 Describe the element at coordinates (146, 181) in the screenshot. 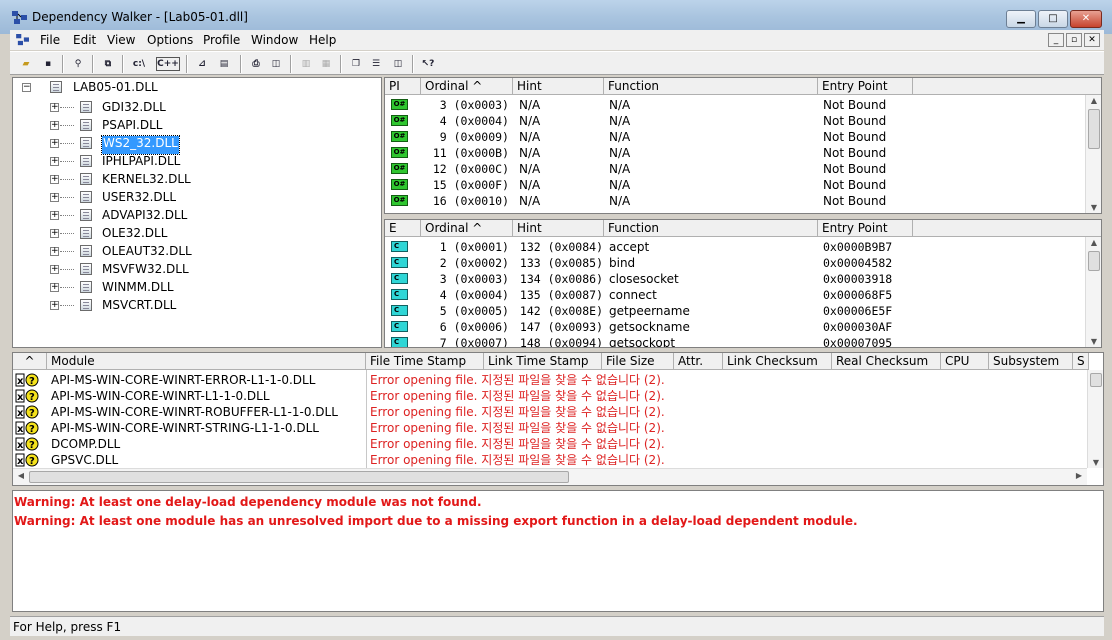

I see `tree-item: KERNEL32.DLL` at that location.